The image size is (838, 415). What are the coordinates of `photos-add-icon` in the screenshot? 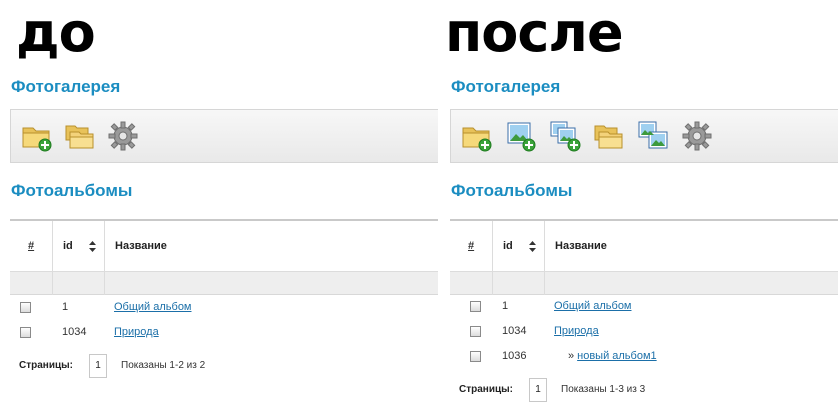 It's located at (565, 136).